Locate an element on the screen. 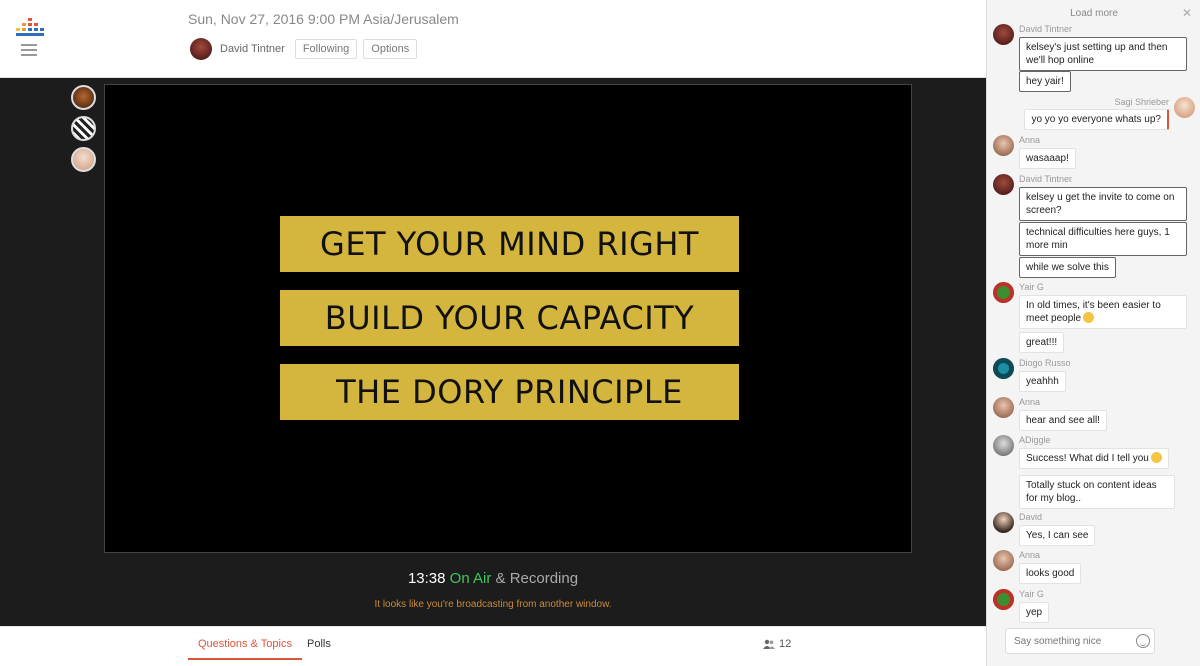 This screenshot has width=1200, height=666. options-button: Options is located at coordinates (390, 49).